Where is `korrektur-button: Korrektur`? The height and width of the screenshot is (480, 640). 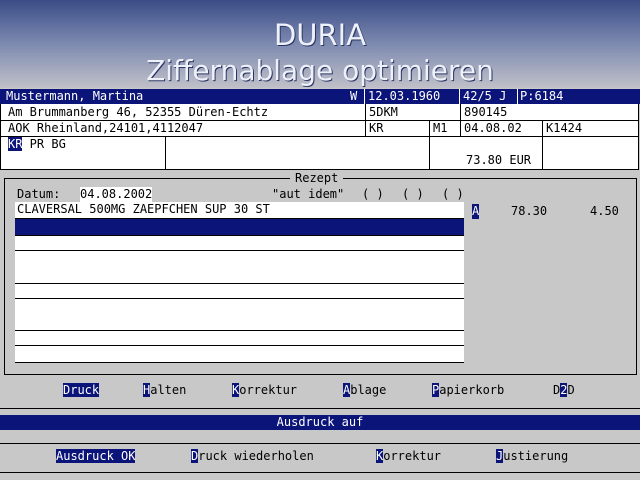
korrektur-button: Korrektur is located at coordinates (408, 456).